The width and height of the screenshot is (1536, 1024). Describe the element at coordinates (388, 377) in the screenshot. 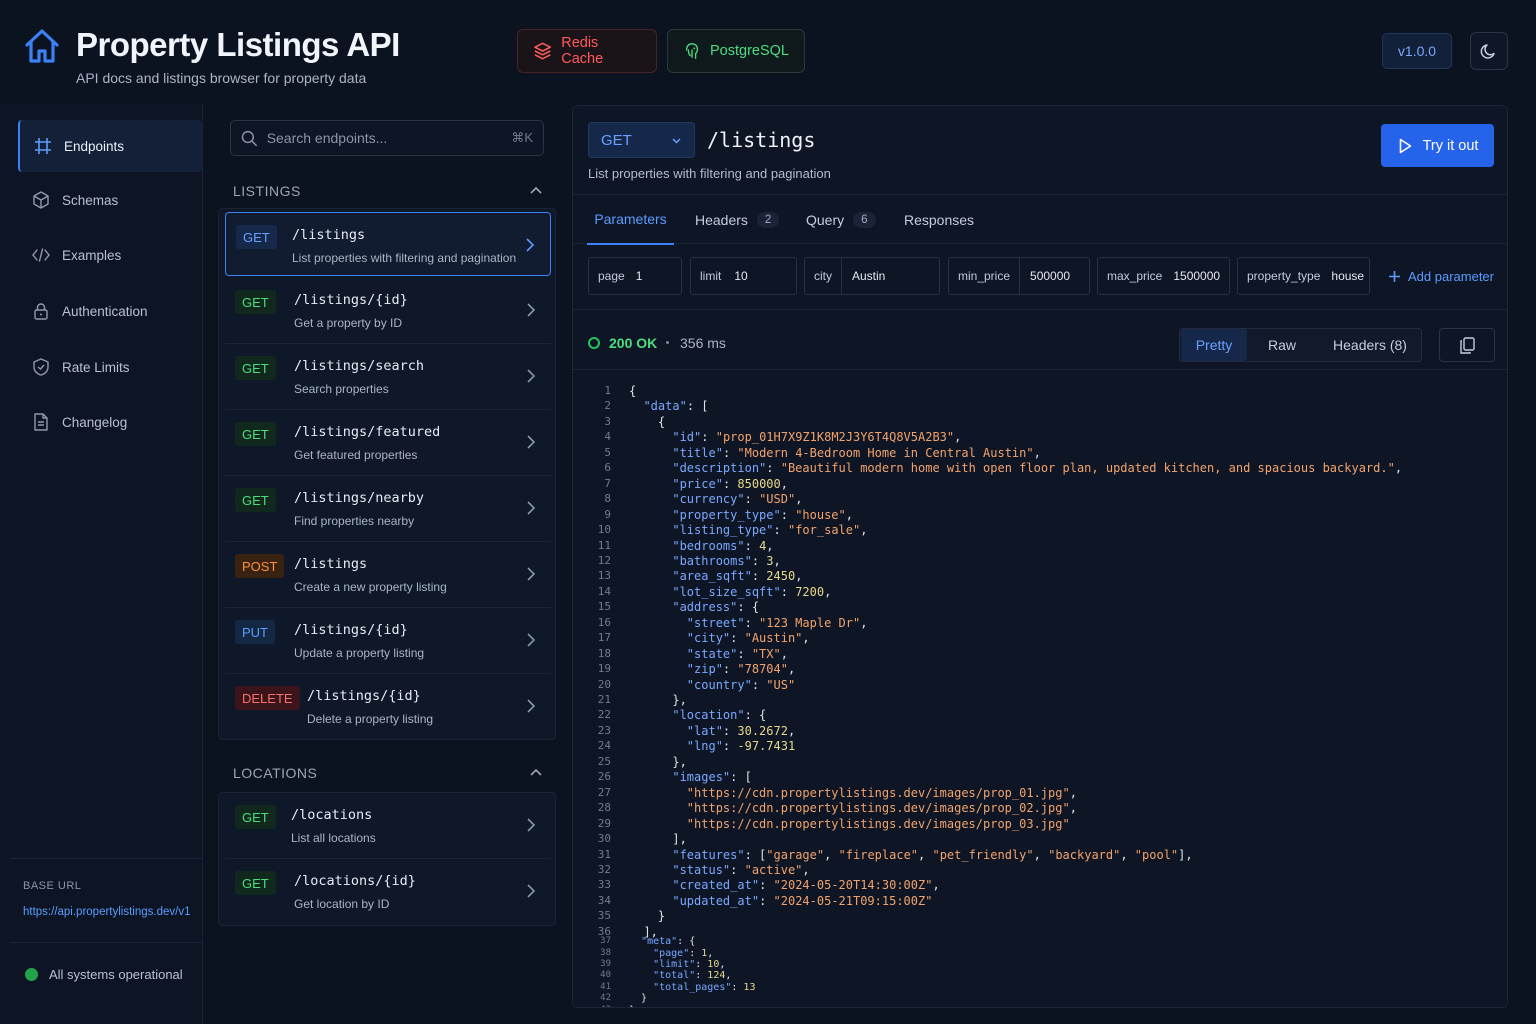

I see `endpoint-item-listings-search: GET /listings/search Search properties` at that location.